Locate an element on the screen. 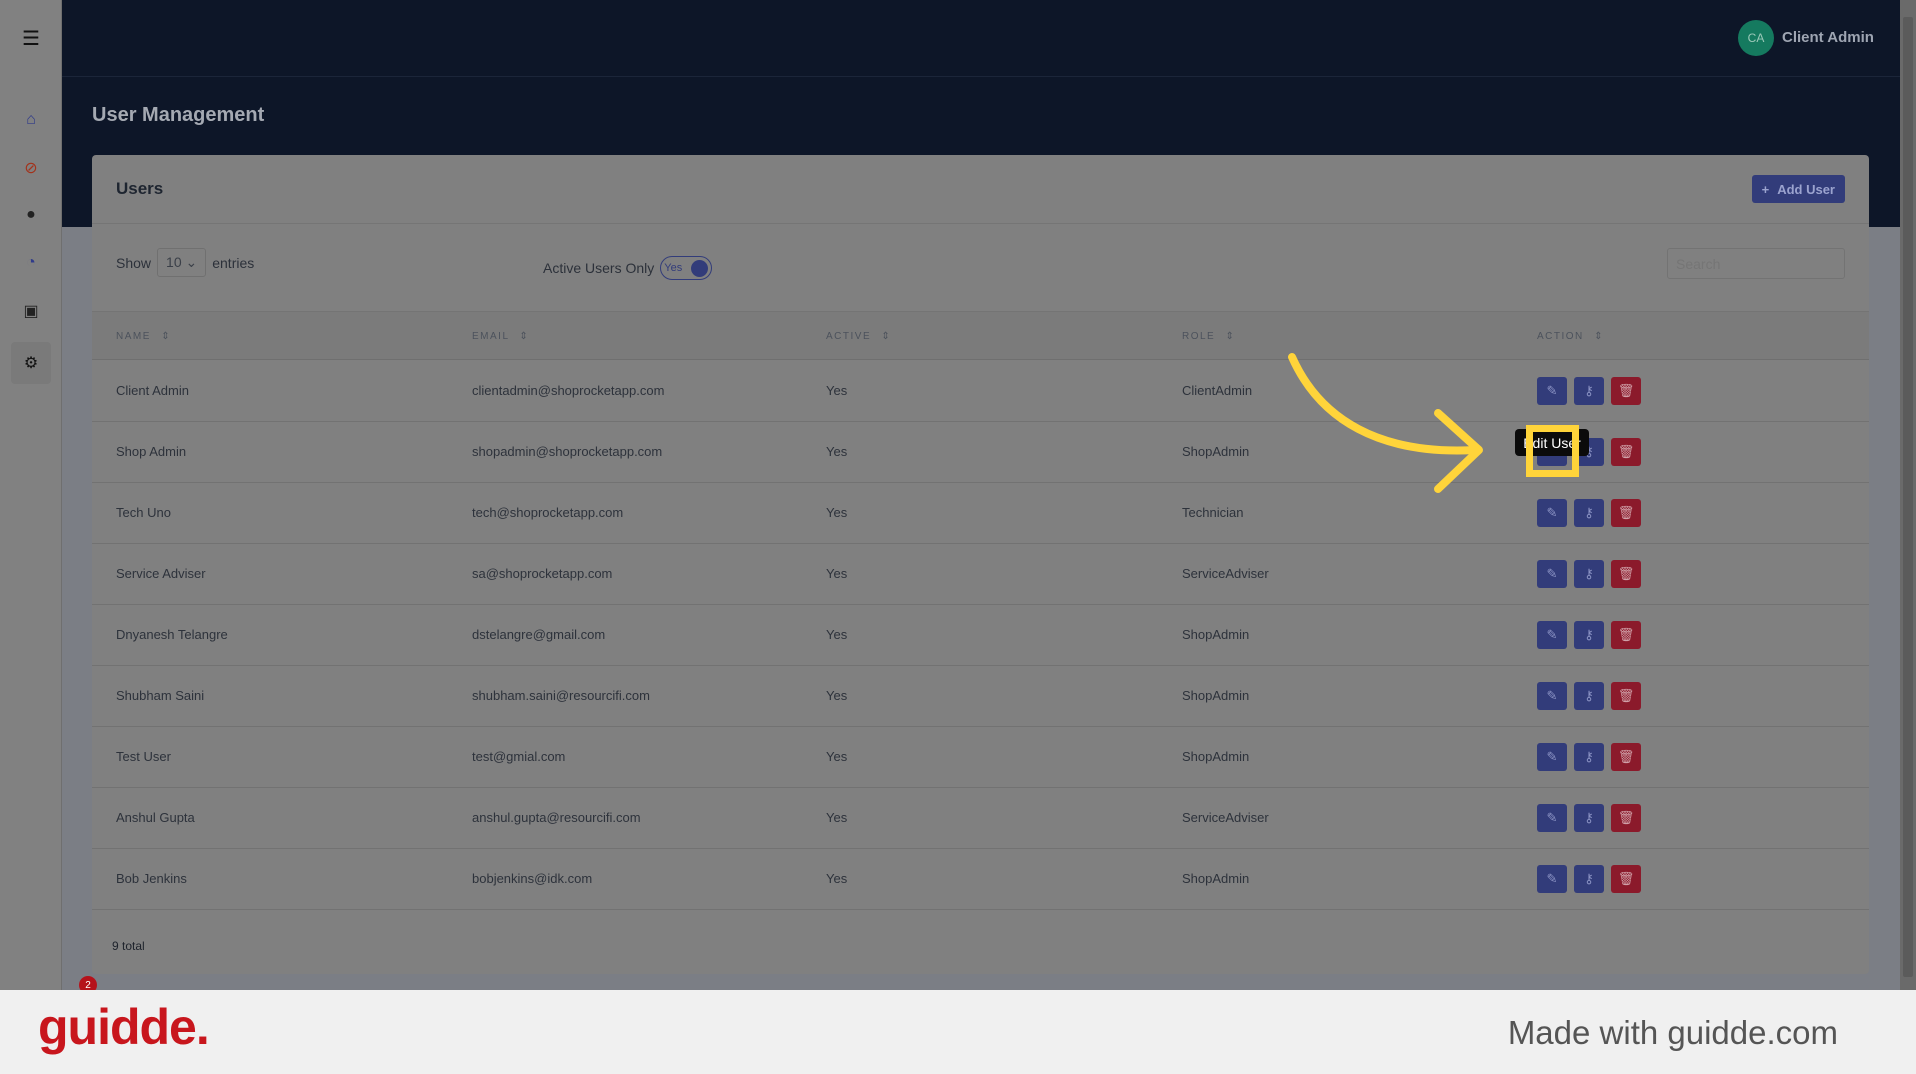  guidde-logo: guidde. is located at coordinates (124, 1027).